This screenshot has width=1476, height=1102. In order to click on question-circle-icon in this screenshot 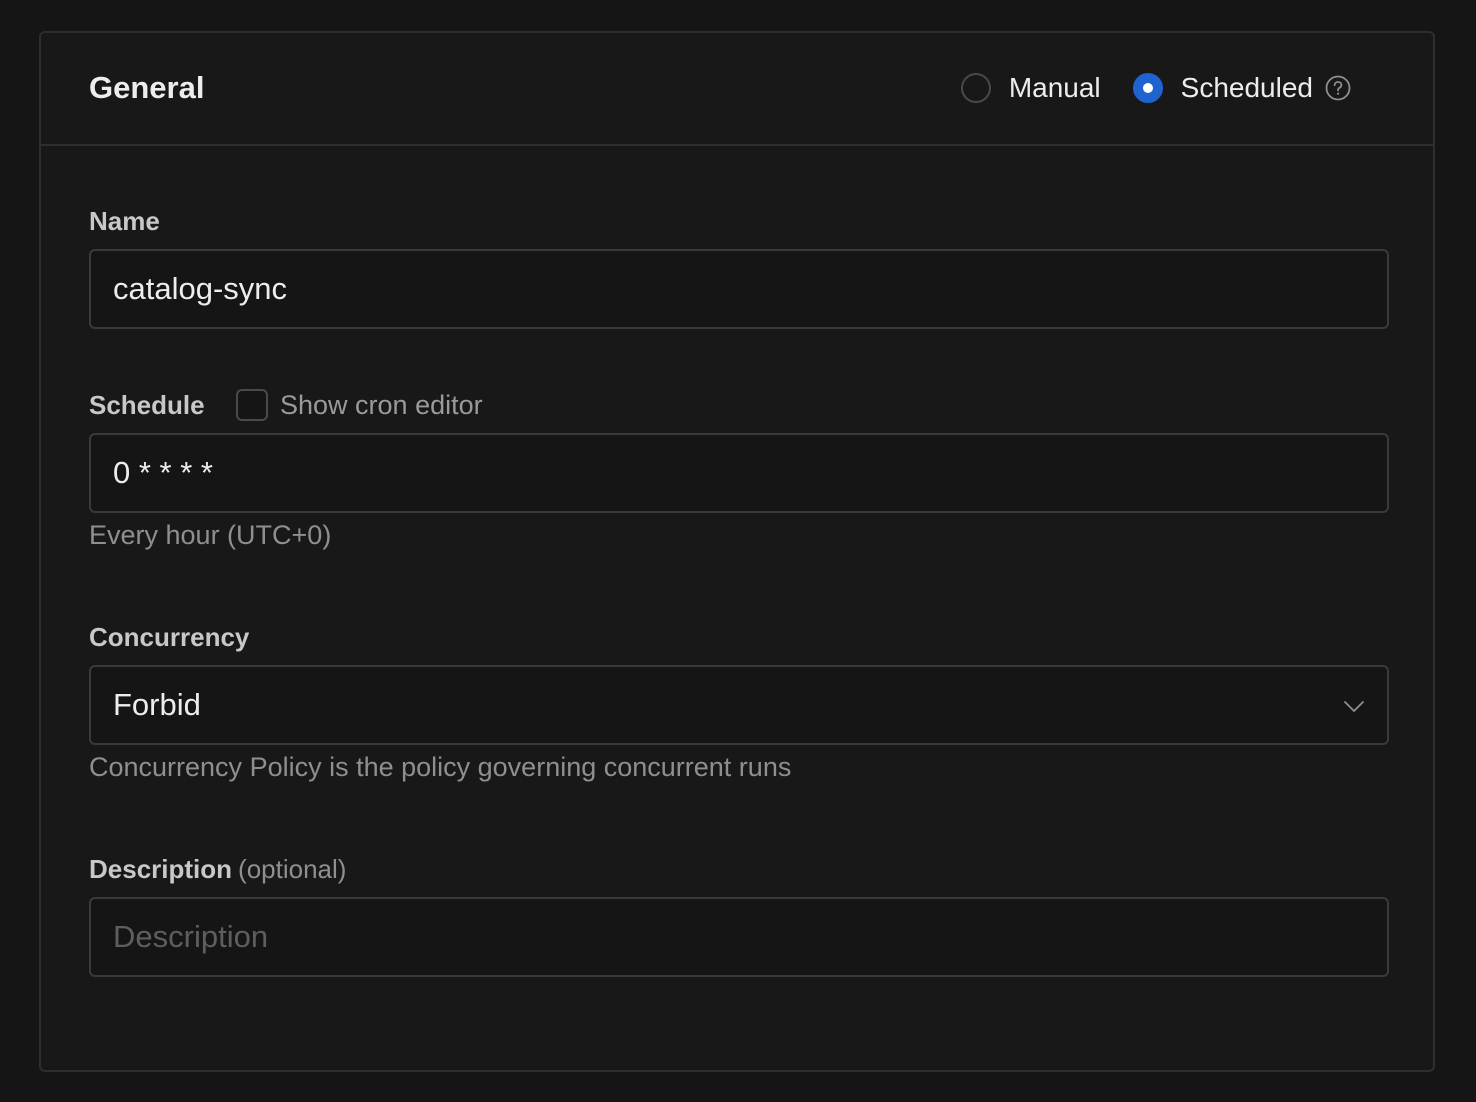, I will do `click(1338, 88)`.